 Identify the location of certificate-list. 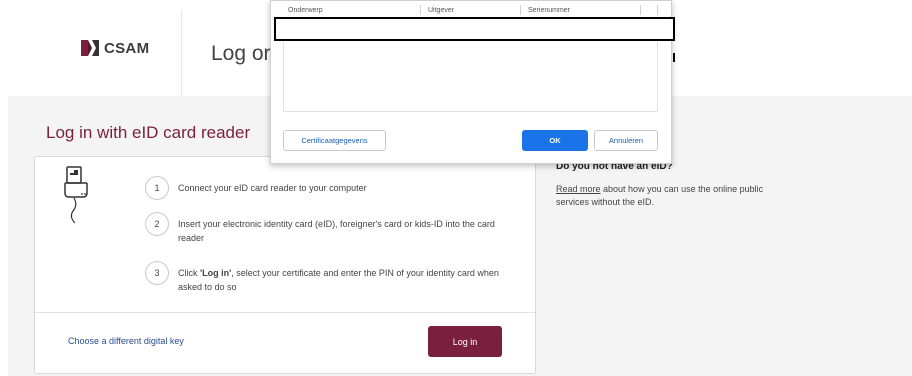
(470, 77).